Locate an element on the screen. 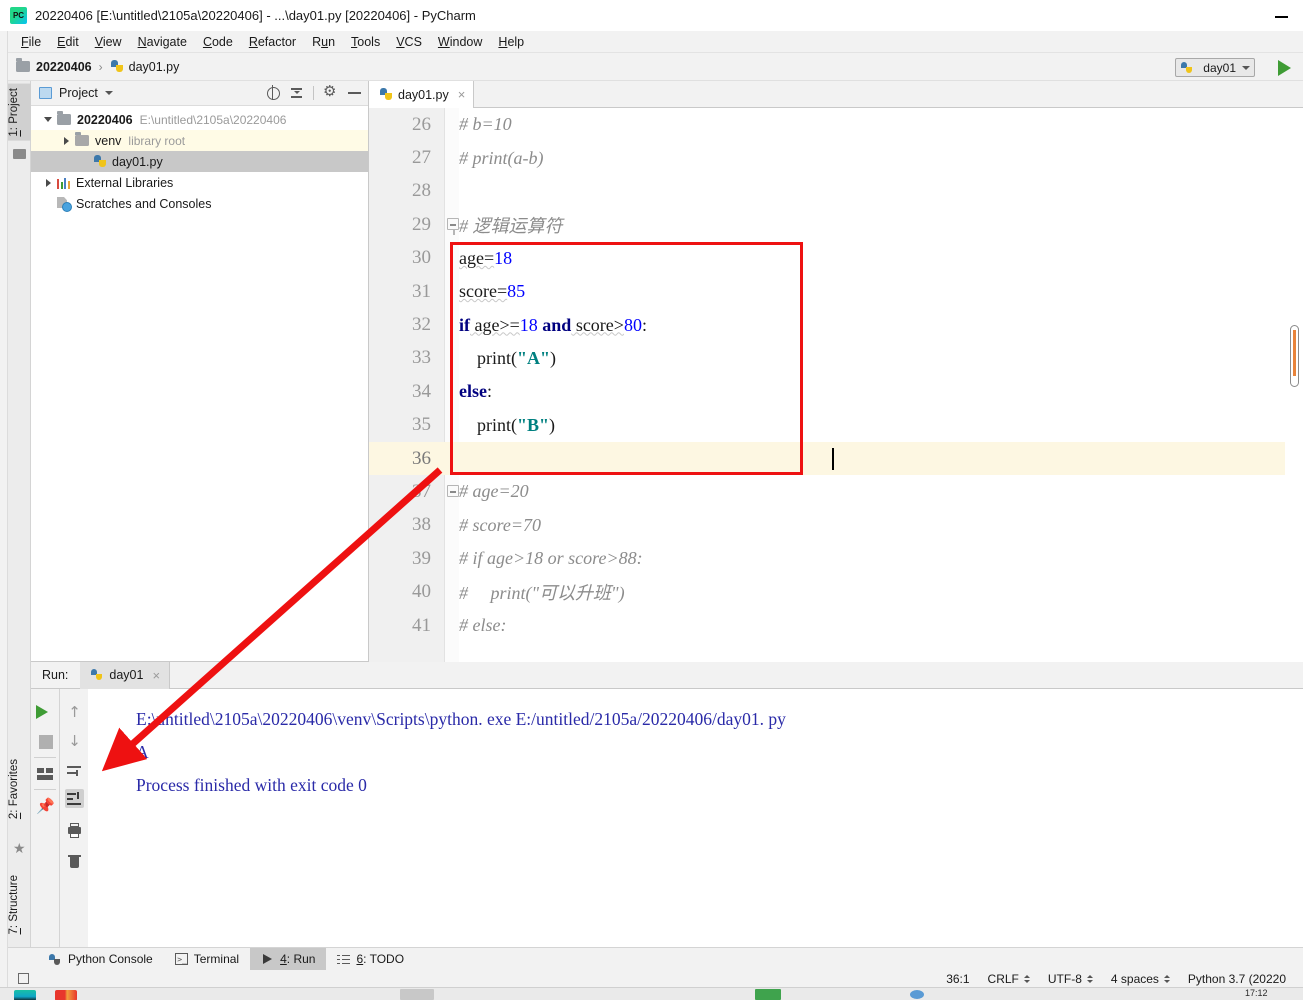 The height and width of the screenshot is (1000, 1303). editor-tab-strip: day01.py × is located at coordinates (836, 94).